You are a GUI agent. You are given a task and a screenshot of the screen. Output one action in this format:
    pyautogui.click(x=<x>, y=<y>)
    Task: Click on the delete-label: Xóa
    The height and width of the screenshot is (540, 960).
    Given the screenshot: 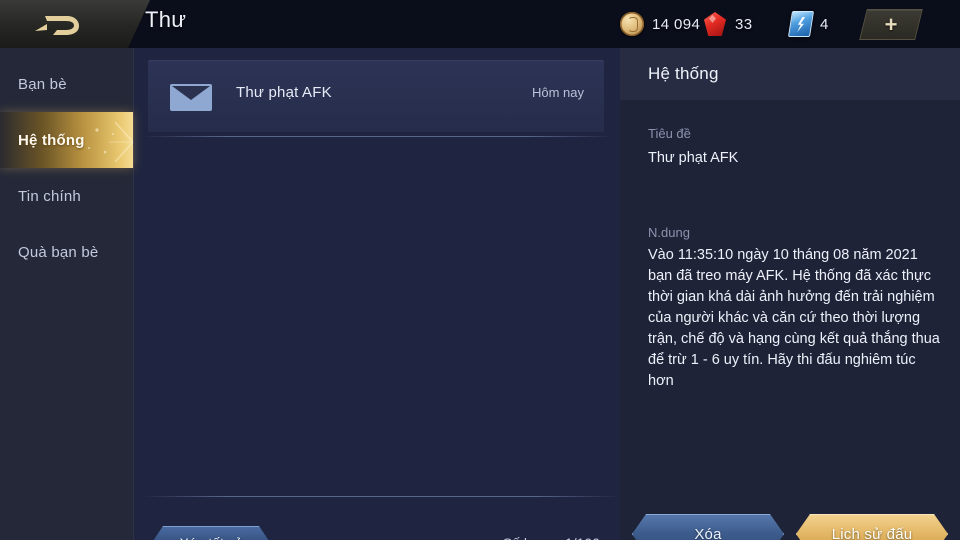 What is the action you would take?
    pyautogui.click(x=708, y=532)
    